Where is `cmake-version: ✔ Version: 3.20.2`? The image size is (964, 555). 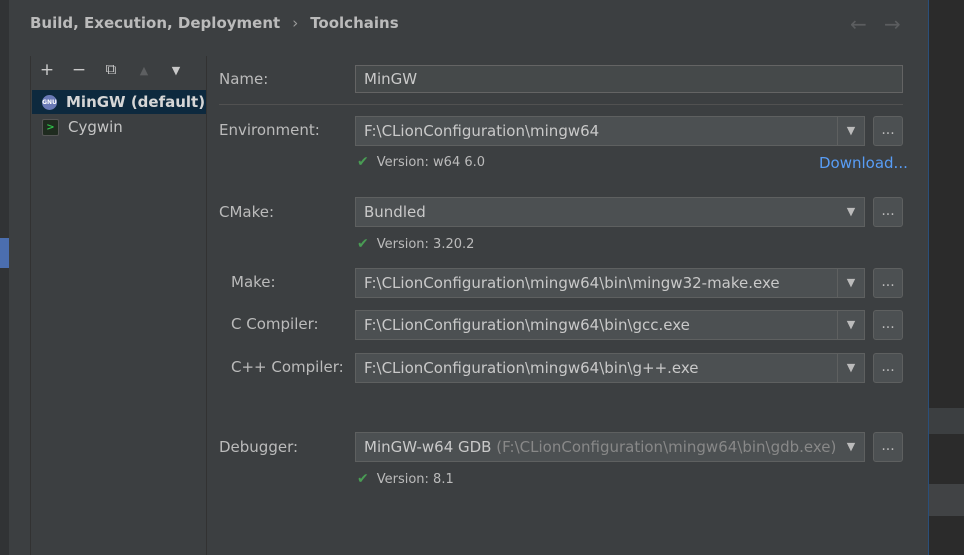
cmake-version: ✔ Version: 3.20.2 is located at coordinates (415, 244).